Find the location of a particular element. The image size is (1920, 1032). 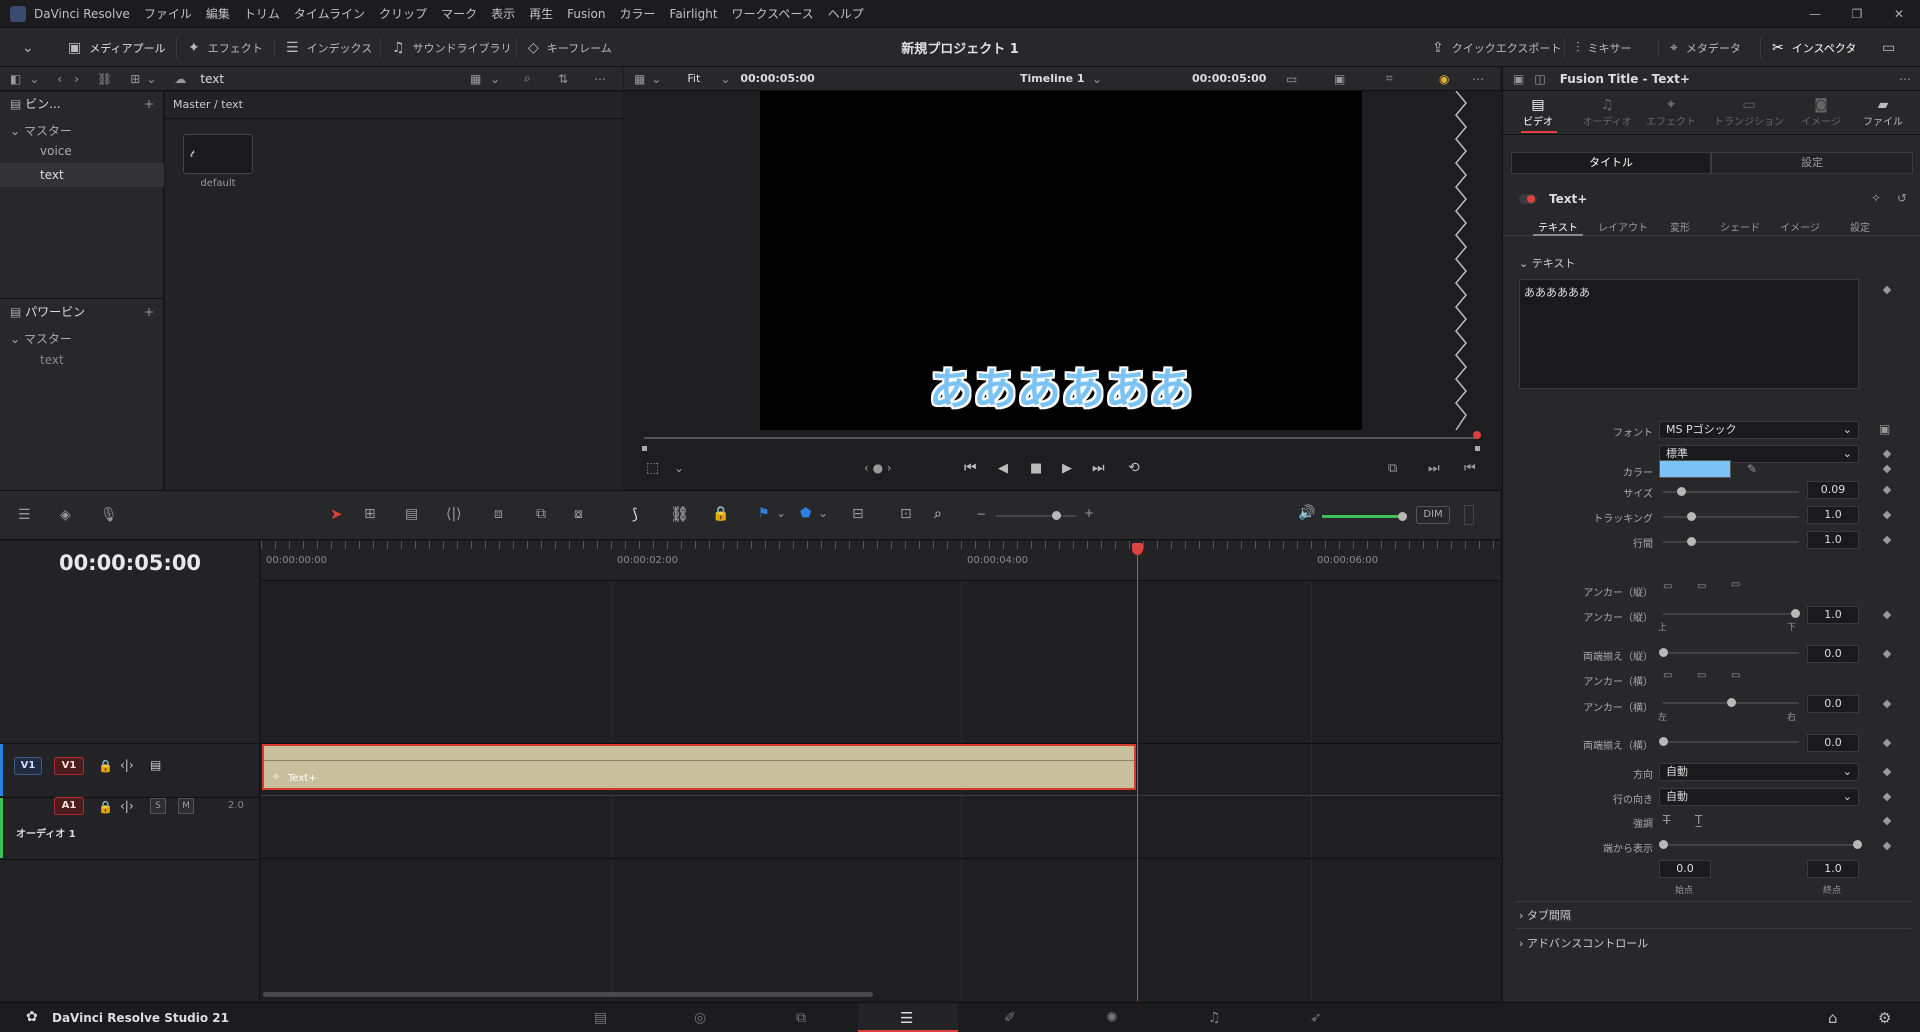

app-logo-icon is located at coordinates (18, 13).